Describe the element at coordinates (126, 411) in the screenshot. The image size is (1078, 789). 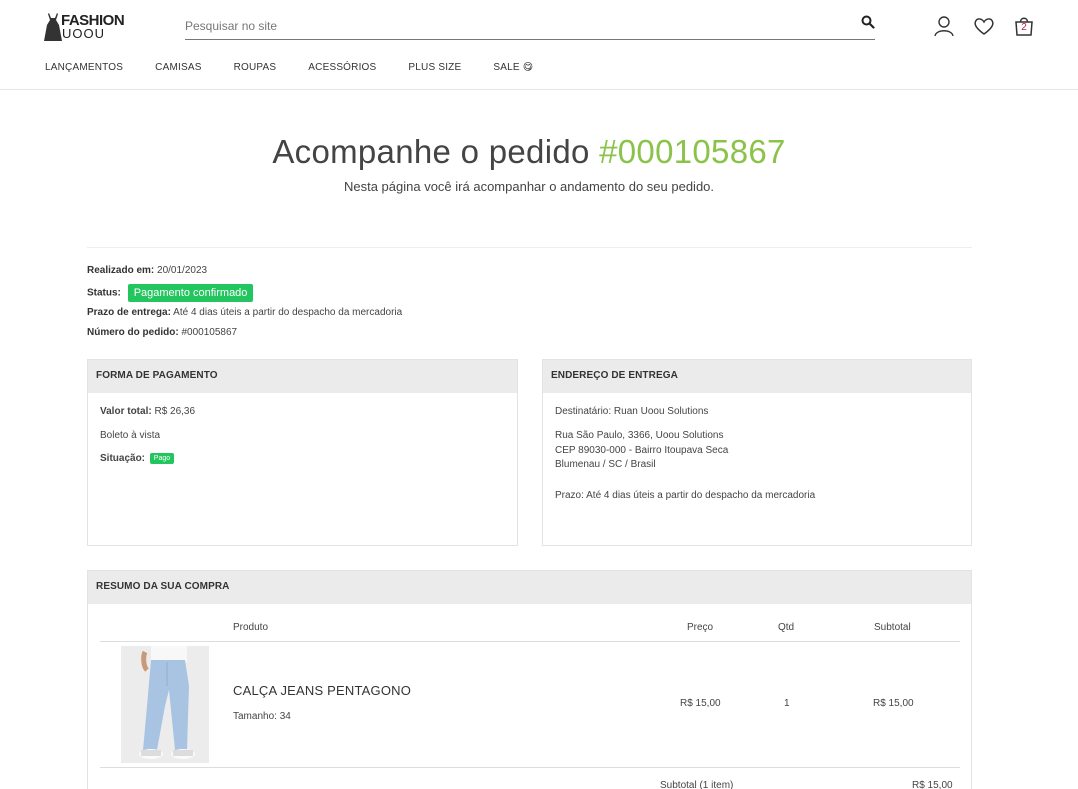
I see `payment-total-label: Valor total:` at that location.